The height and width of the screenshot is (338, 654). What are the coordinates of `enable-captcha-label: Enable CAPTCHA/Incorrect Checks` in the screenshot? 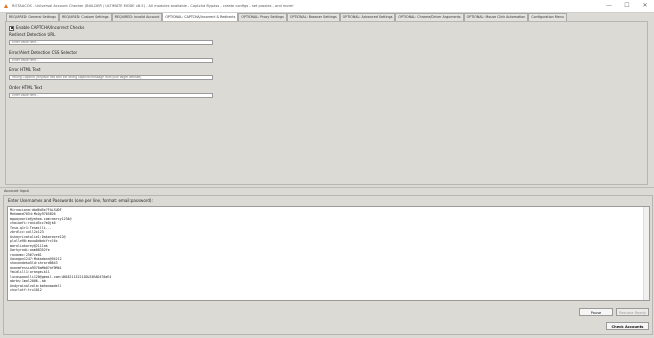 It's located at (50, 27).